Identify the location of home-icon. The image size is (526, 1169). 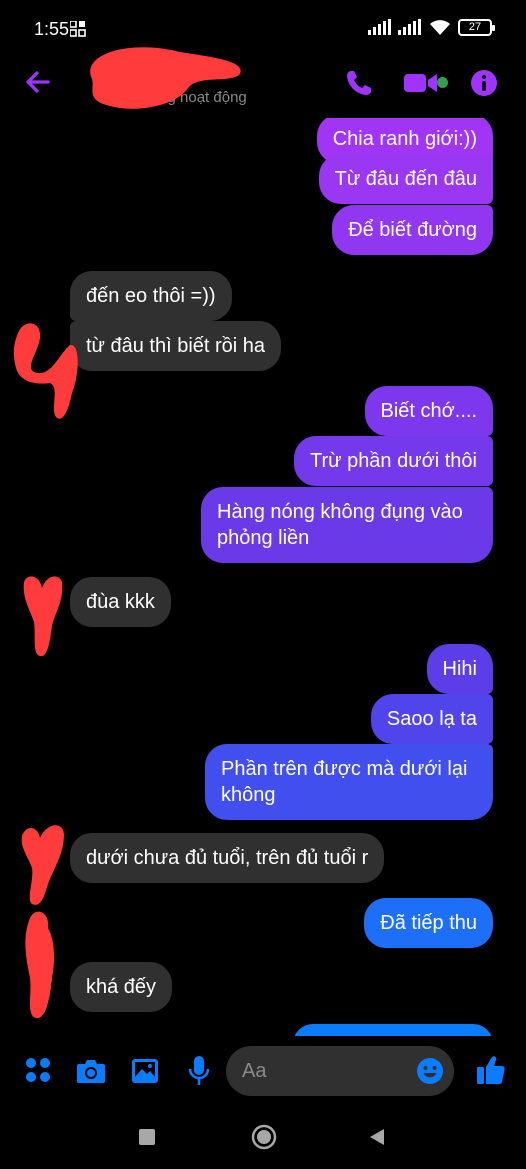
(264, 1137).